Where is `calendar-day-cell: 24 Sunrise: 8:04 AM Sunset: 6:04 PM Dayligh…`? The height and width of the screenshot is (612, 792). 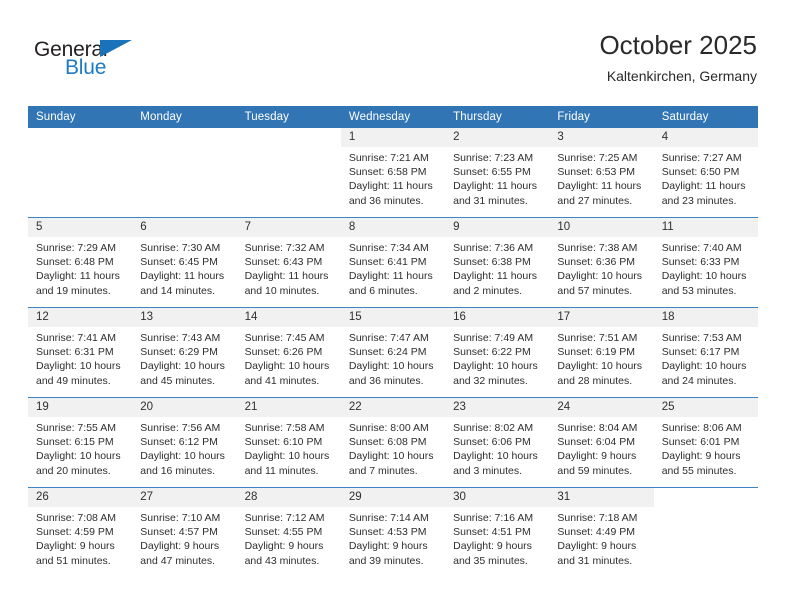
calendar-day-cell: 24 Sunrise: 8:04 AM Sunset: 6:04 PM Dayligh… is located at coordinates (601, 442).